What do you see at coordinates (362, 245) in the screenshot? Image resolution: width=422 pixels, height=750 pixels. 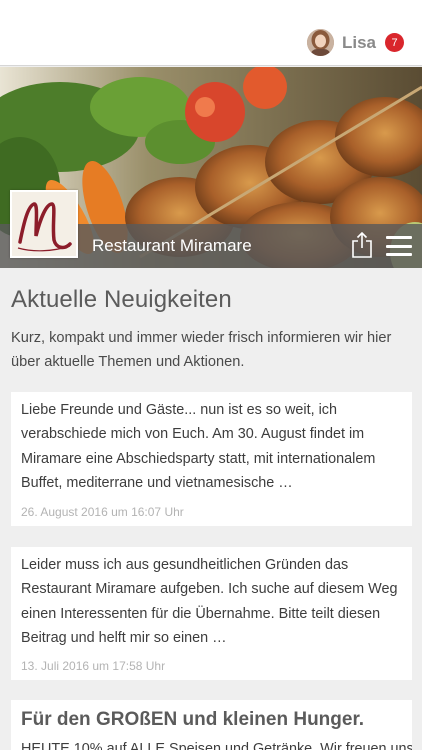 I see `share-icon` at bounding box center [362, 245].